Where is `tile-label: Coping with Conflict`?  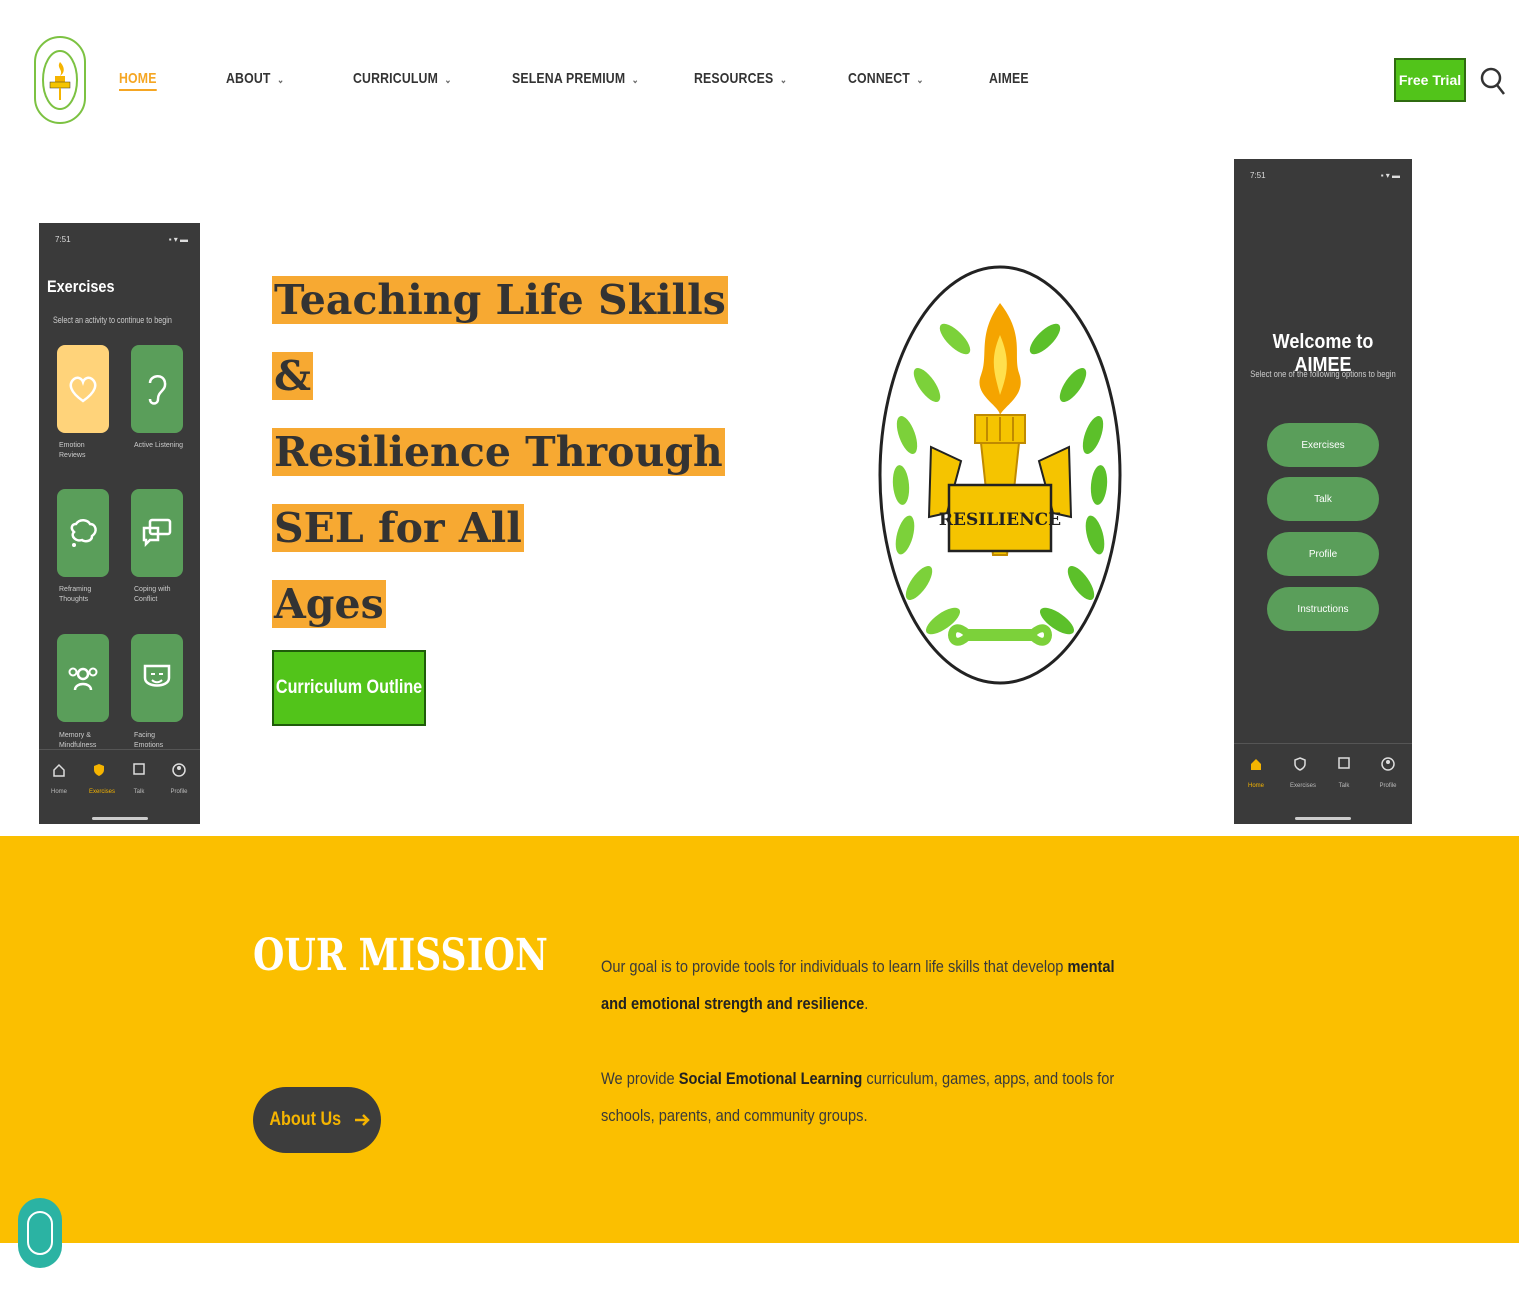
tile-label: Coping with Conflict is located at coordinates (152, 594).